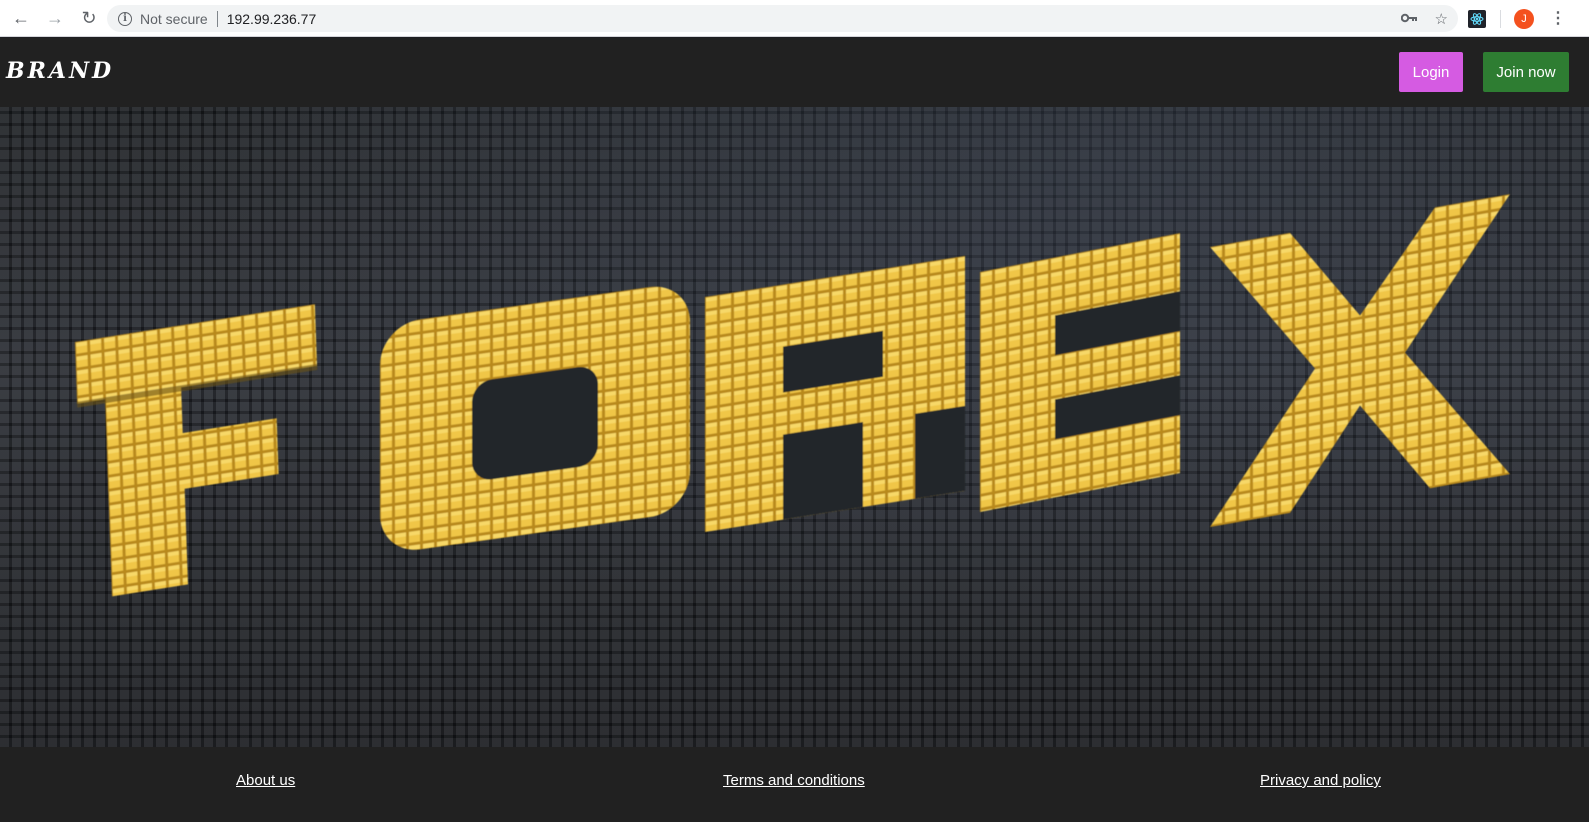 Image resolution: width=1589 pixels, height=822 pixels. Describe the element at coordinates (1526, 72) in the screenshot. I see `join-now-button: Join now` at that location.